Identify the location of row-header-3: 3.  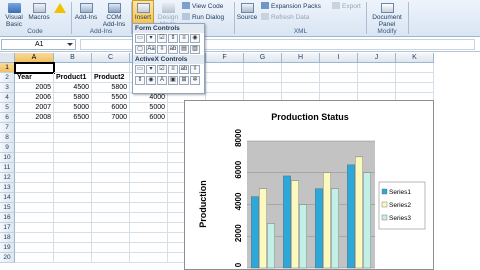
(7, 88).